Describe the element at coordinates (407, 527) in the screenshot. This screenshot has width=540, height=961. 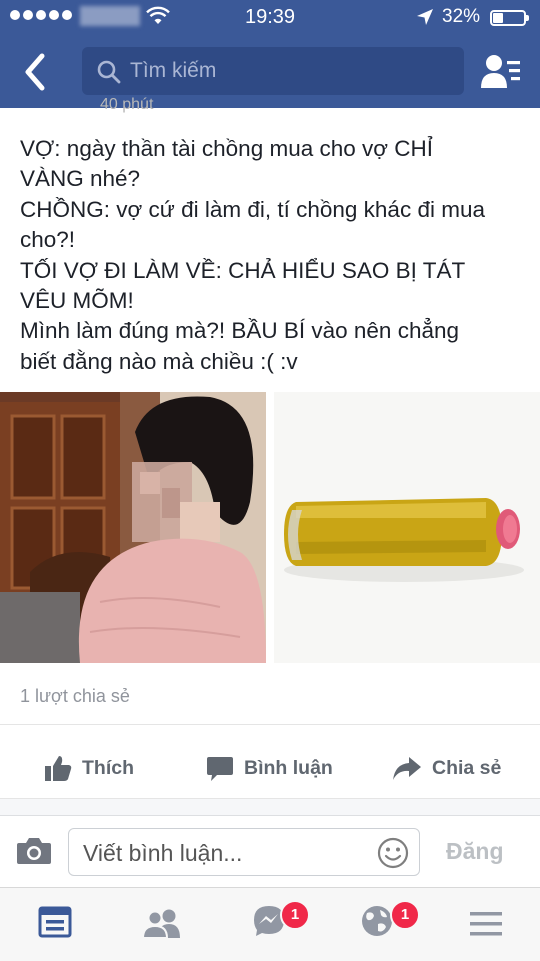
I see `post-photo-gold-thread` at that location.